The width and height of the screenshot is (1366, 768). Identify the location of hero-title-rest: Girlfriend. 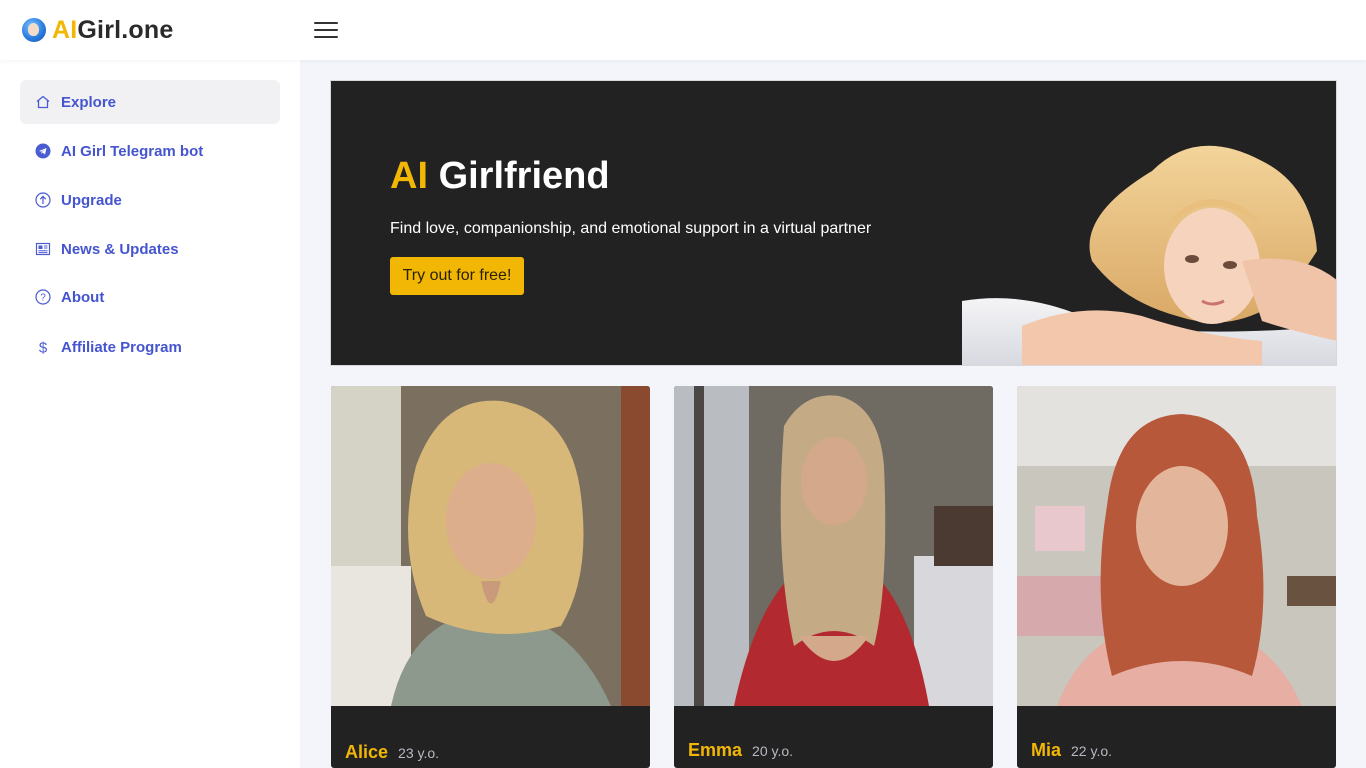
(524, 176).